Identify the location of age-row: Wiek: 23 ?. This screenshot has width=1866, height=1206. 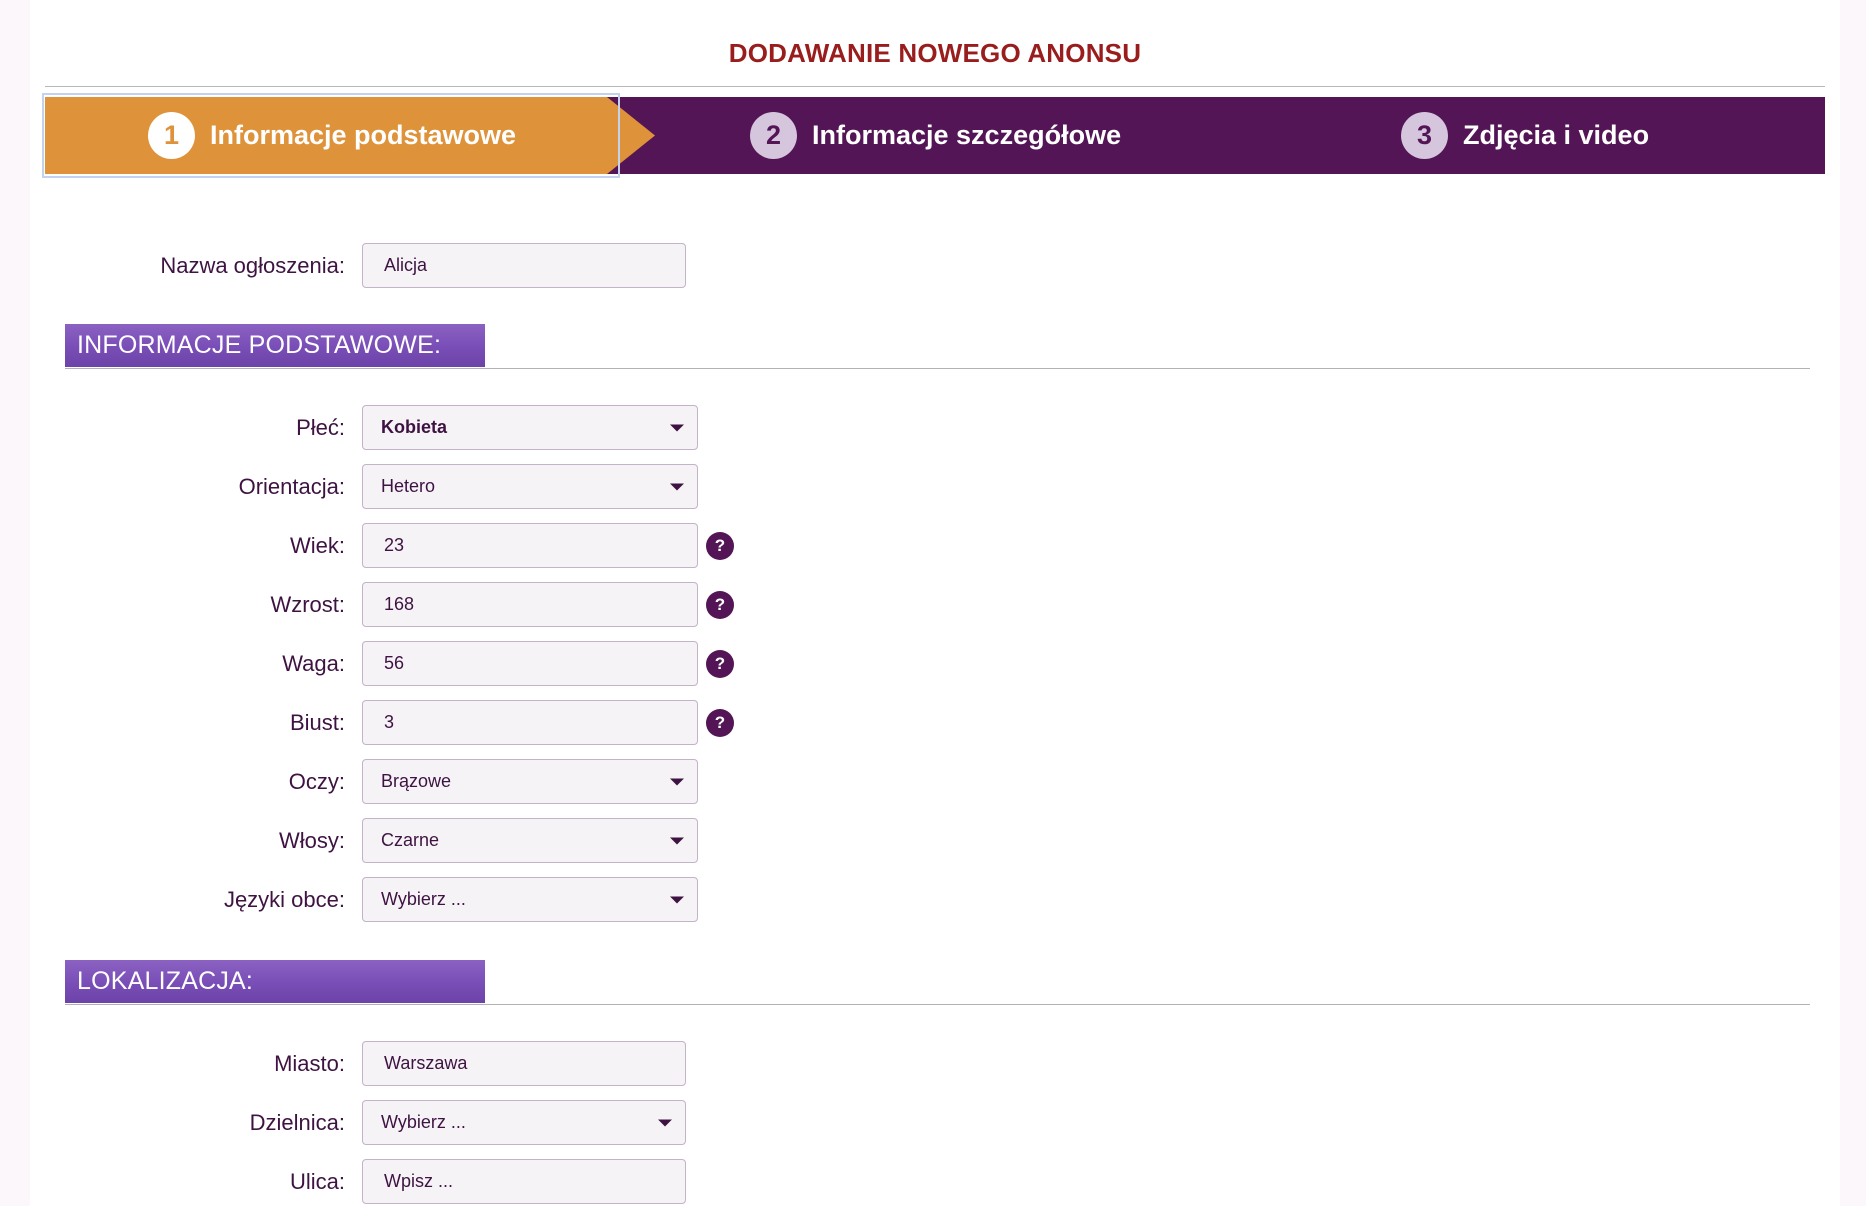
(390, 545).